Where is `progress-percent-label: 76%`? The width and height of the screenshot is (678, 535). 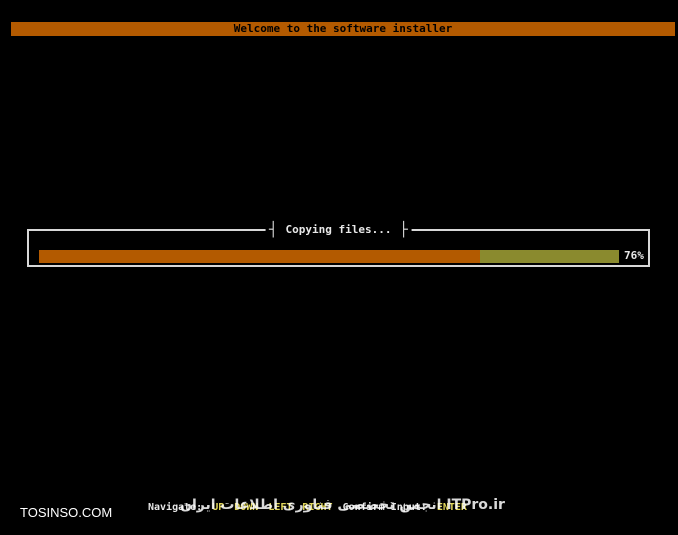
progress-percent-label: 76% is located at coordinates (634, 255).